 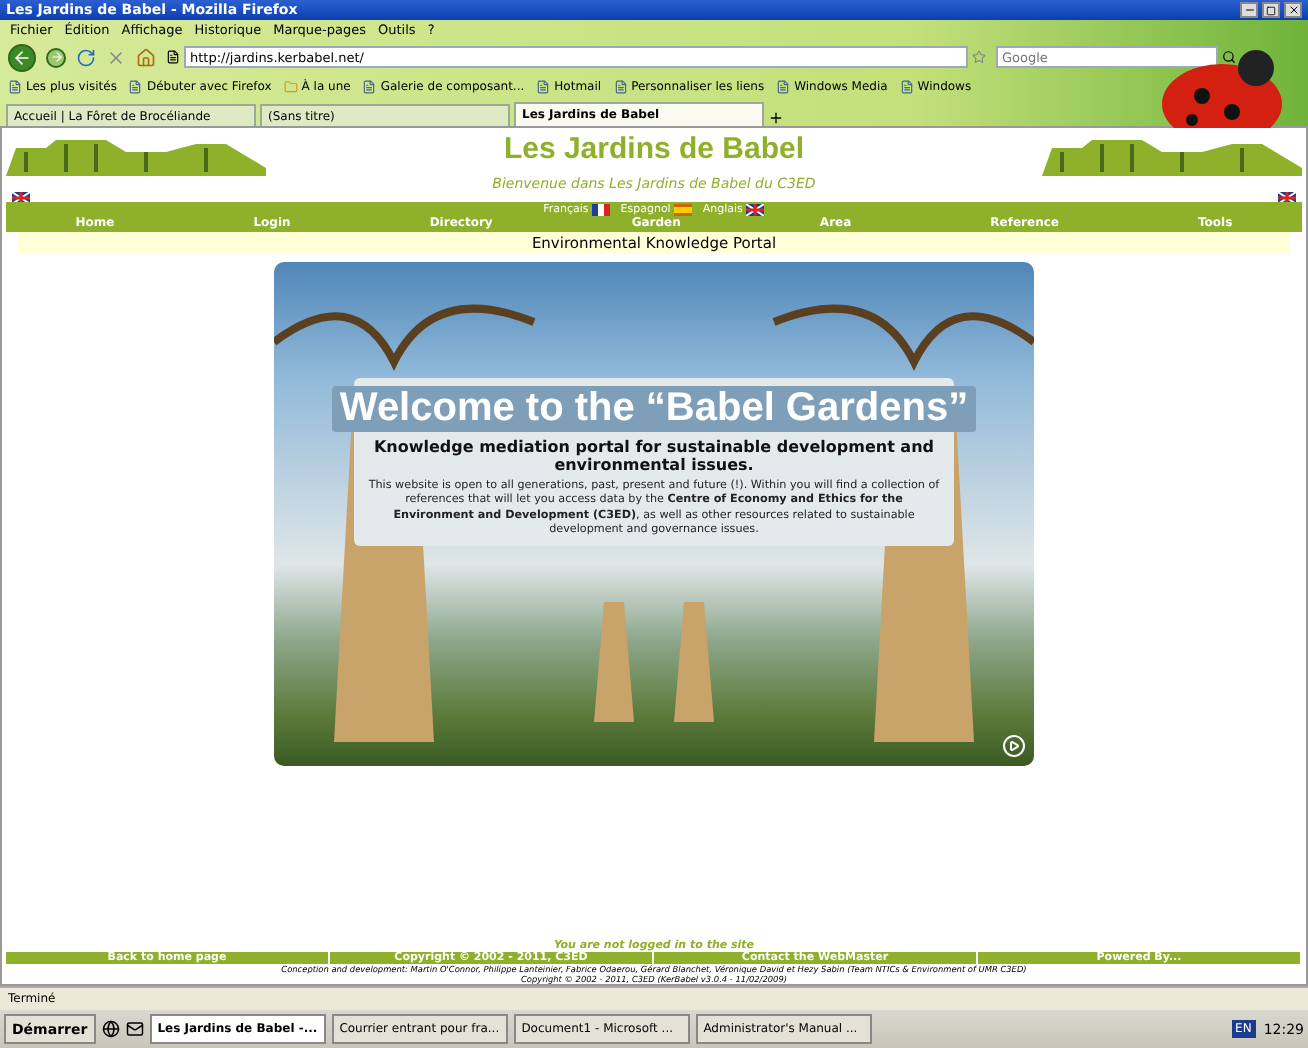 What do you see at coordinates (979, 57) in the screenshot?
I see `bookmark-star-icon` at bounding box center [979, 57].